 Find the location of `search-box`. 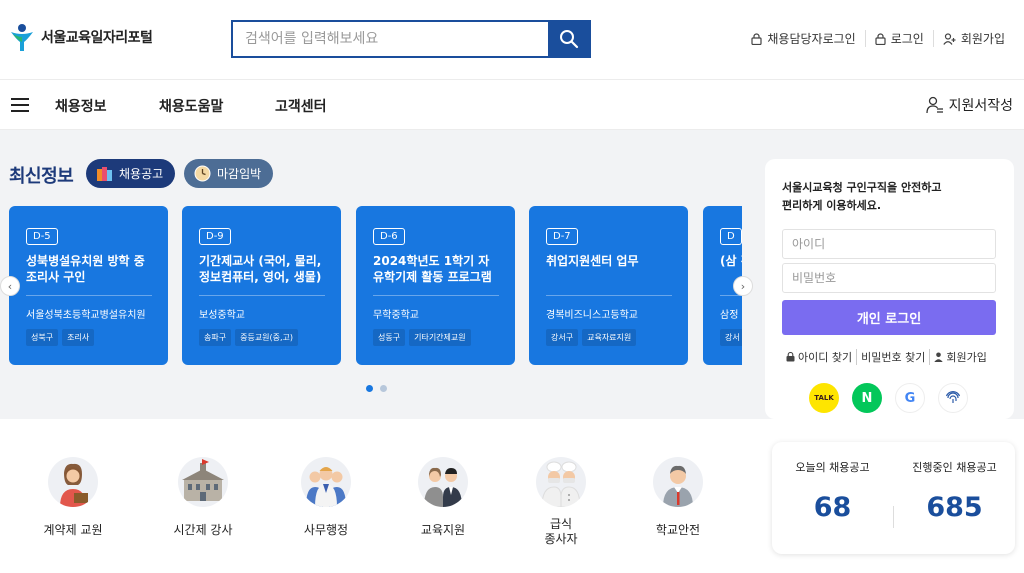

search-box is located at coordinates (411, 39).